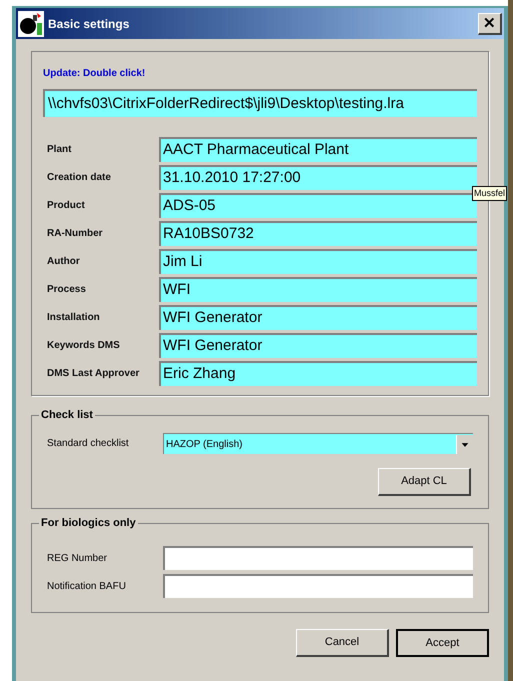 This screenshot has width=513, height=681. Describe the element at coordinates (31, 23) in the screenshot. I see `bomb-icon` at that location.